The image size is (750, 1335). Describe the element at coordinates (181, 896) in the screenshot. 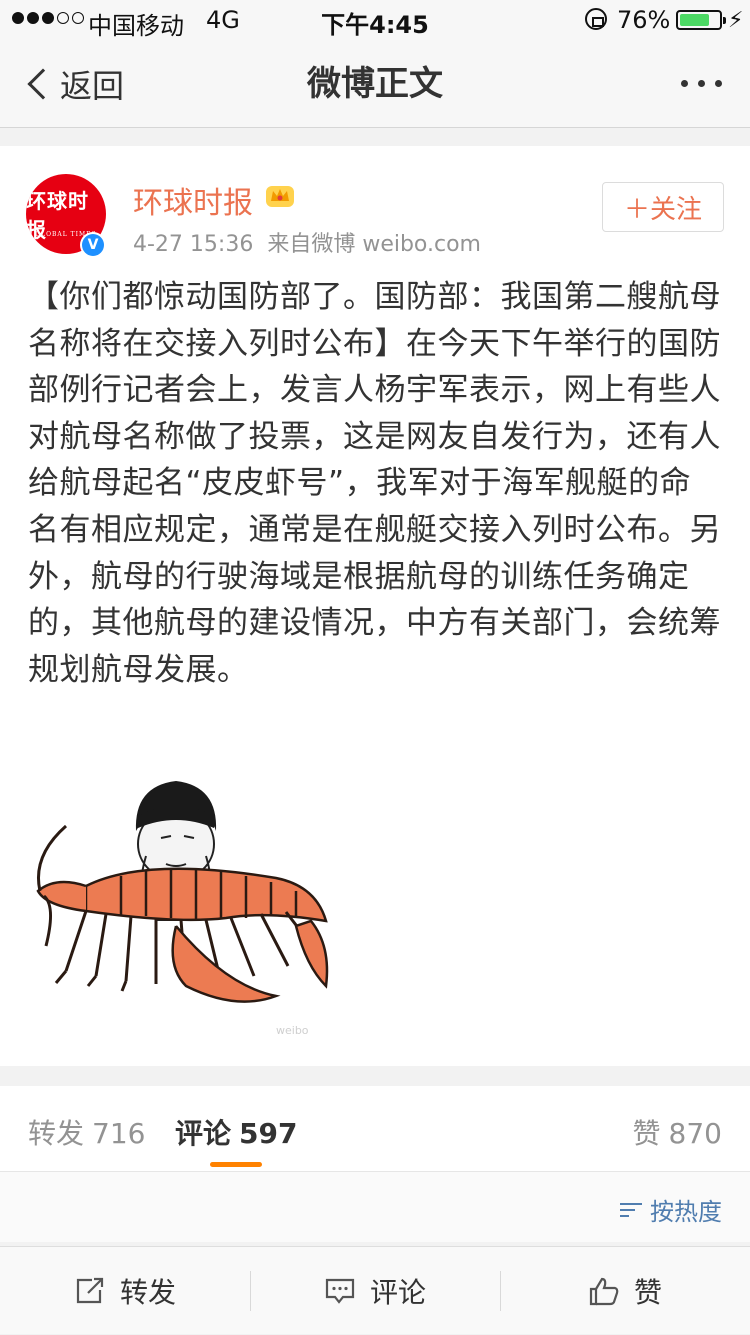

I see `post-image: weibo` at that location.